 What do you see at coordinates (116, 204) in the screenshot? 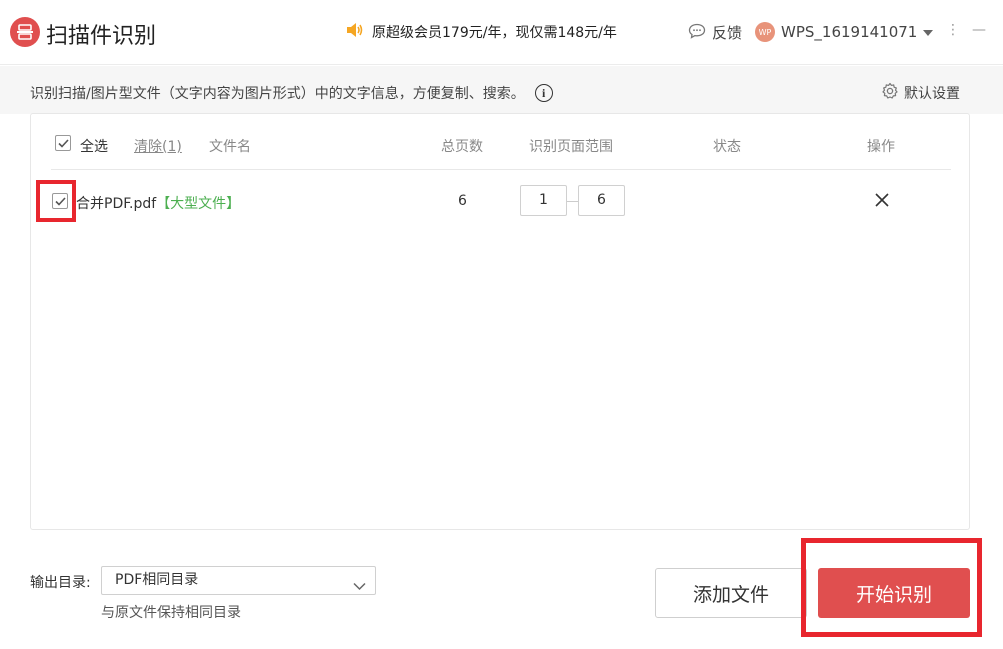
I see `file-name: 合并PDF.pdf` at bounding box center [116, 204].